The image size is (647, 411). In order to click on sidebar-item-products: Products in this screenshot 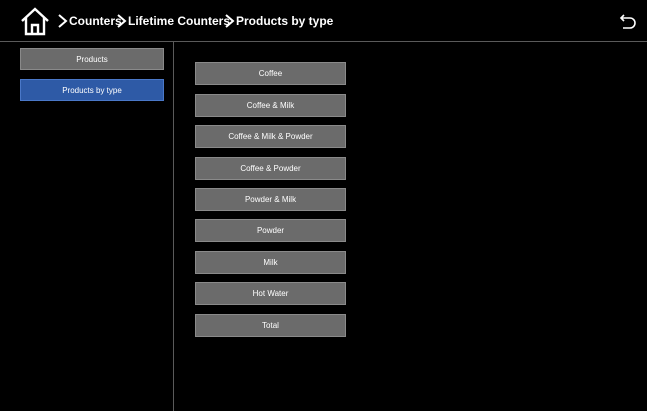, I will do `click(92, 59)`.